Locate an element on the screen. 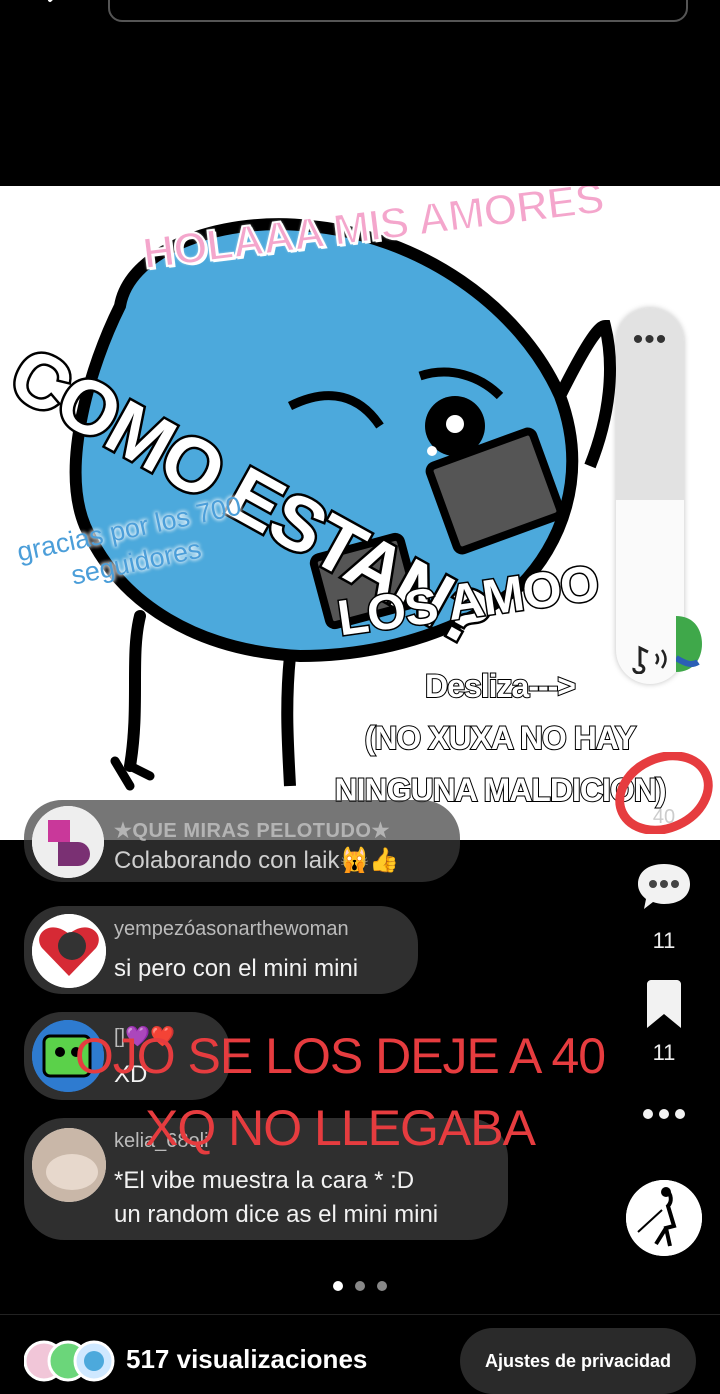 The width and height of the screenshot is (720, 1394). sound-disc is located at coordinates (664, 1218).